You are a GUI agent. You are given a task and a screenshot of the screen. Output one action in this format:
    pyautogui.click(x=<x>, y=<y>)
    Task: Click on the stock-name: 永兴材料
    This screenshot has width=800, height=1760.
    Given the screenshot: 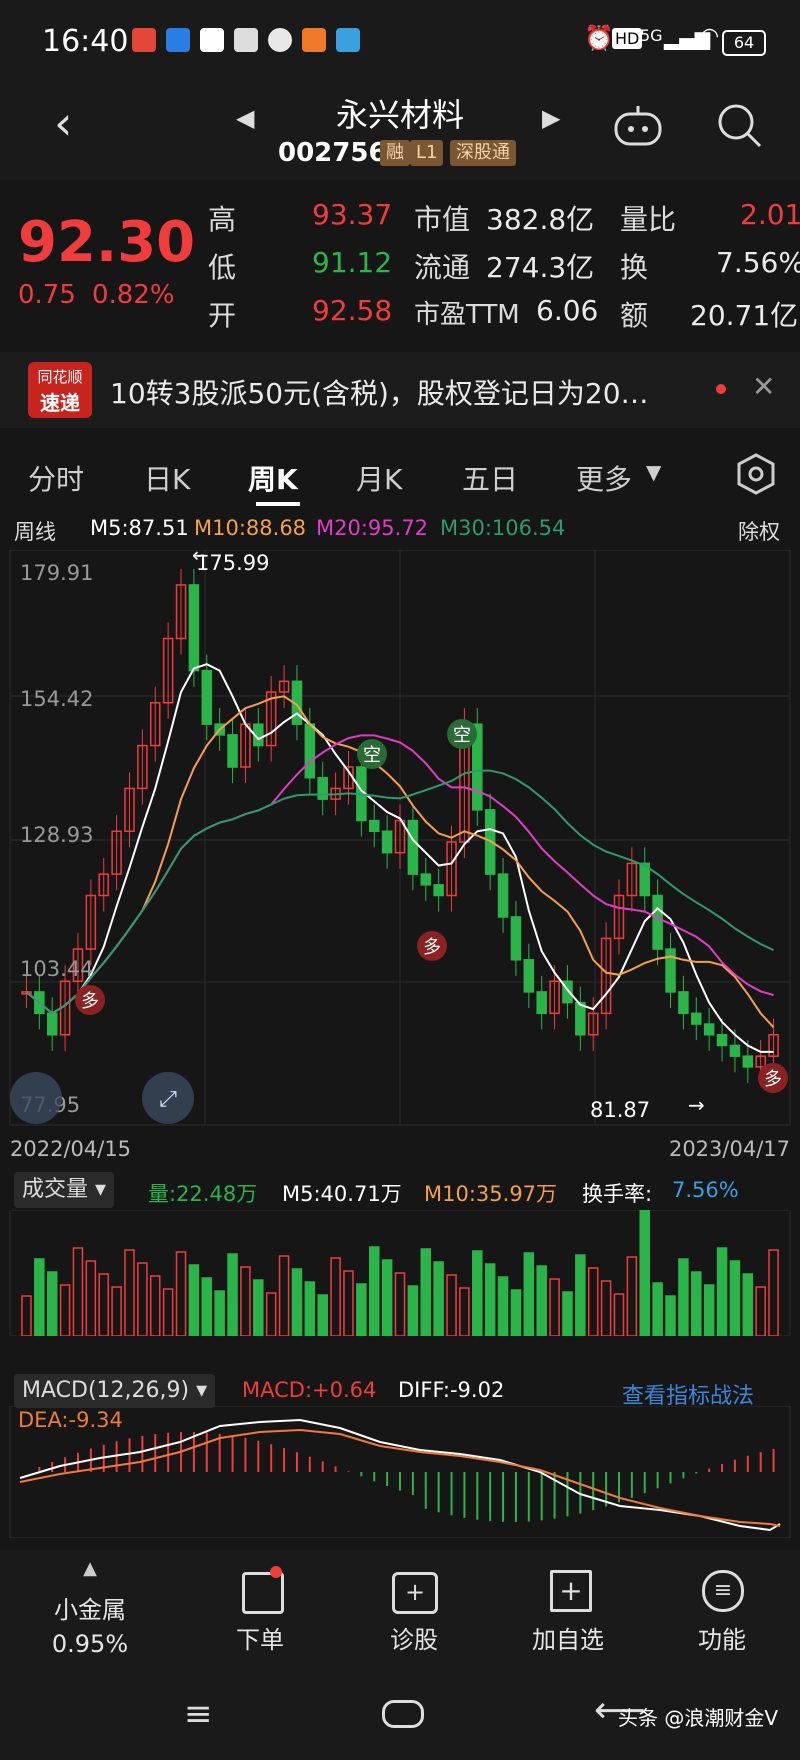 What is the action you would take?
    pyautogui.click(x=399, y=115)
    